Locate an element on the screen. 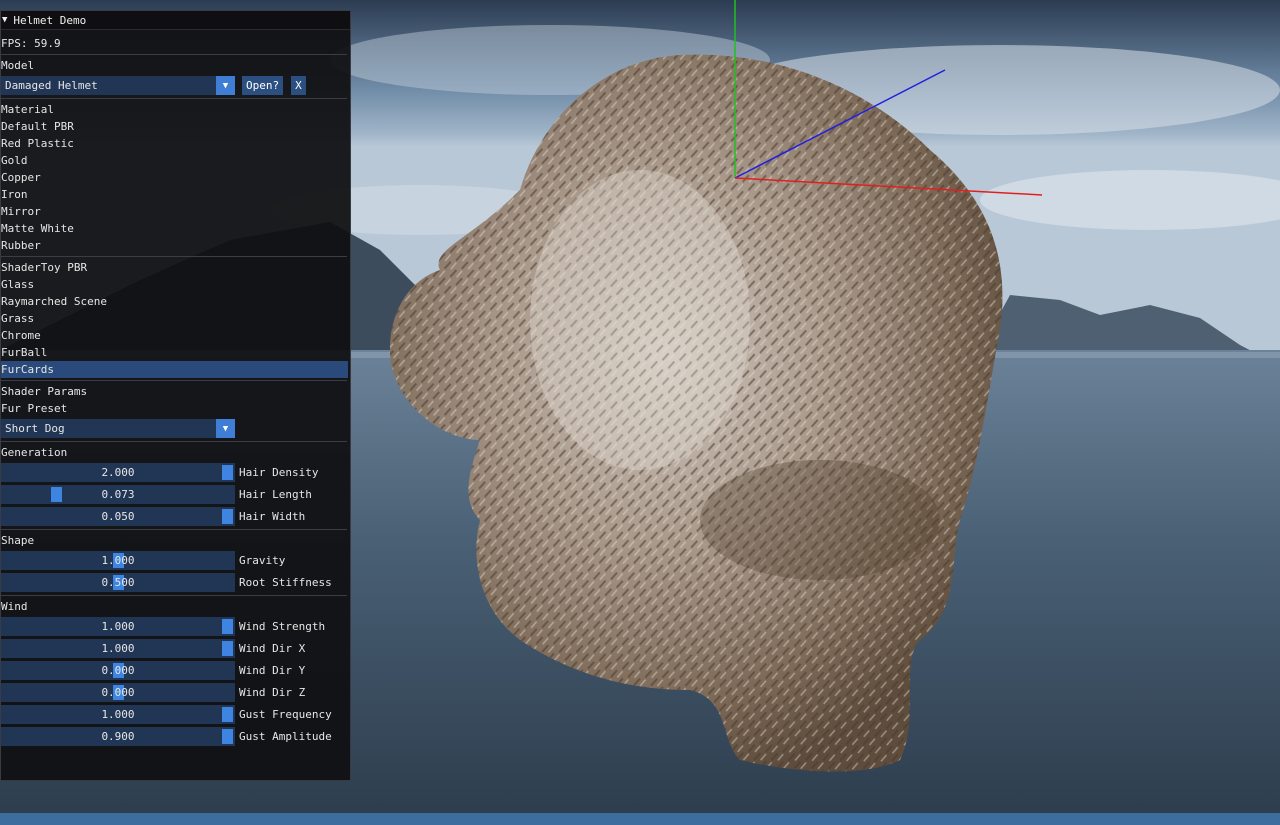  model-header: Model is located at coordinates (18, 65).